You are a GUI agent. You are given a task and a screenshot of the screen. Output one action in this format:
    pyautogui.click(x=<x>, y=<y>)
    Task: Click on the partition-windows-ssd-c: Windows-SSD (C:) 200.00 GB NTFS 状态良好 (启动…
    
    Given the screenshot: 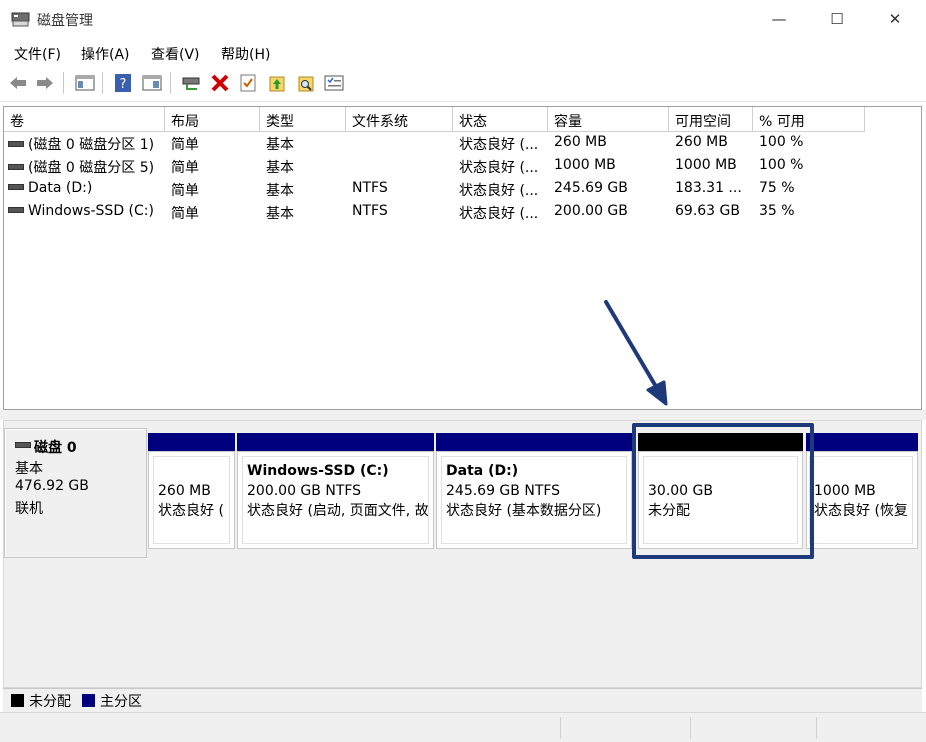 What is the action you would take?
    pyautogui.click(x=335, y=500)
    